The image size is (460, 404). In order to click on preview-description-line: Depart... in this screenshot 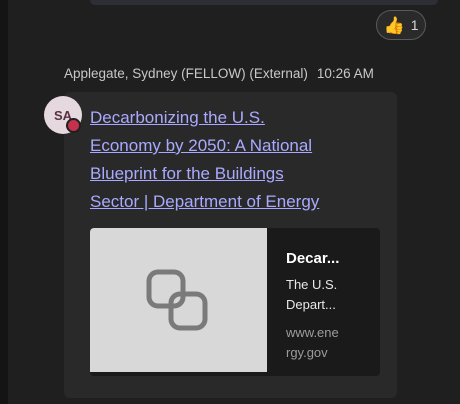, I will do `click(311, 304)`.